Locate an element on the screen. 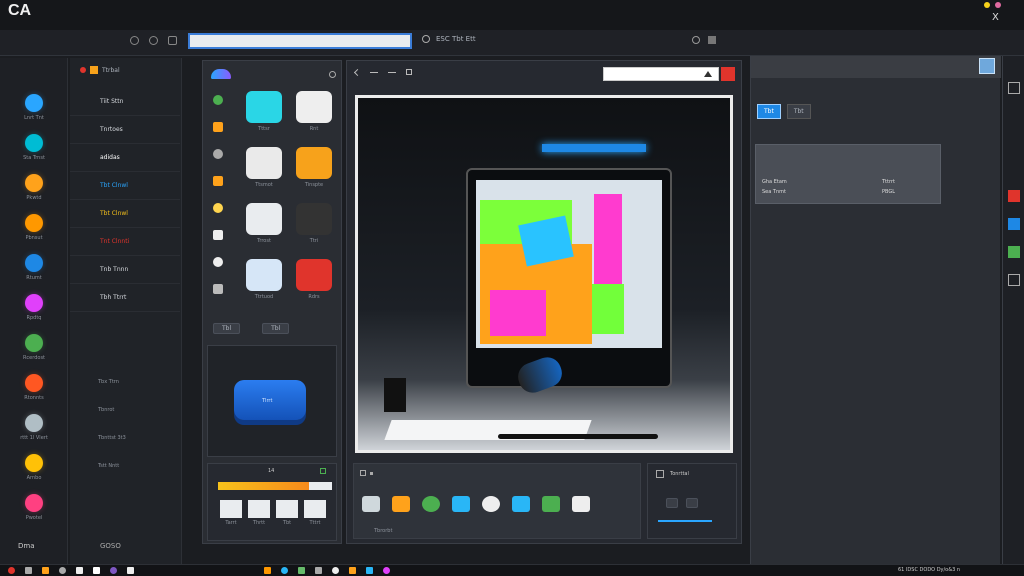 The width and height of the screenshot is (1024, 576). rail-item: Sta Trnst is located at coordinates (34, 147).